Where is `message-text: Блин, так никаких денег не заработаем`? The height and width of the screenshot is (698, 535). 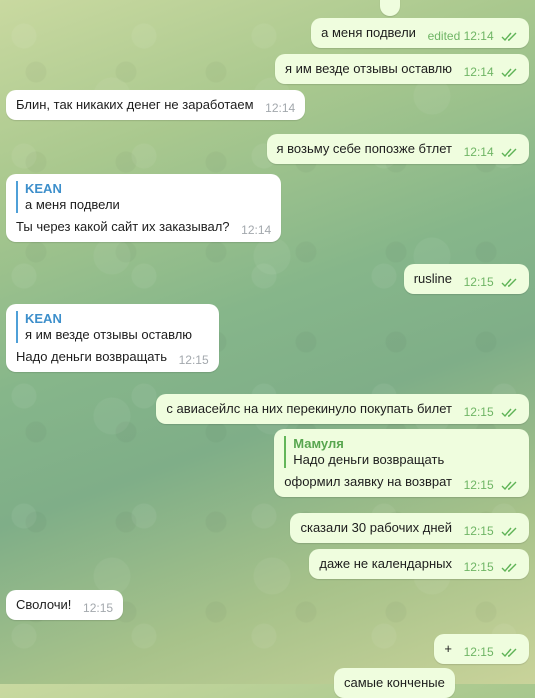 message-text: Блин, так никаких денег не заработаем is located at coordinates (135, 104).